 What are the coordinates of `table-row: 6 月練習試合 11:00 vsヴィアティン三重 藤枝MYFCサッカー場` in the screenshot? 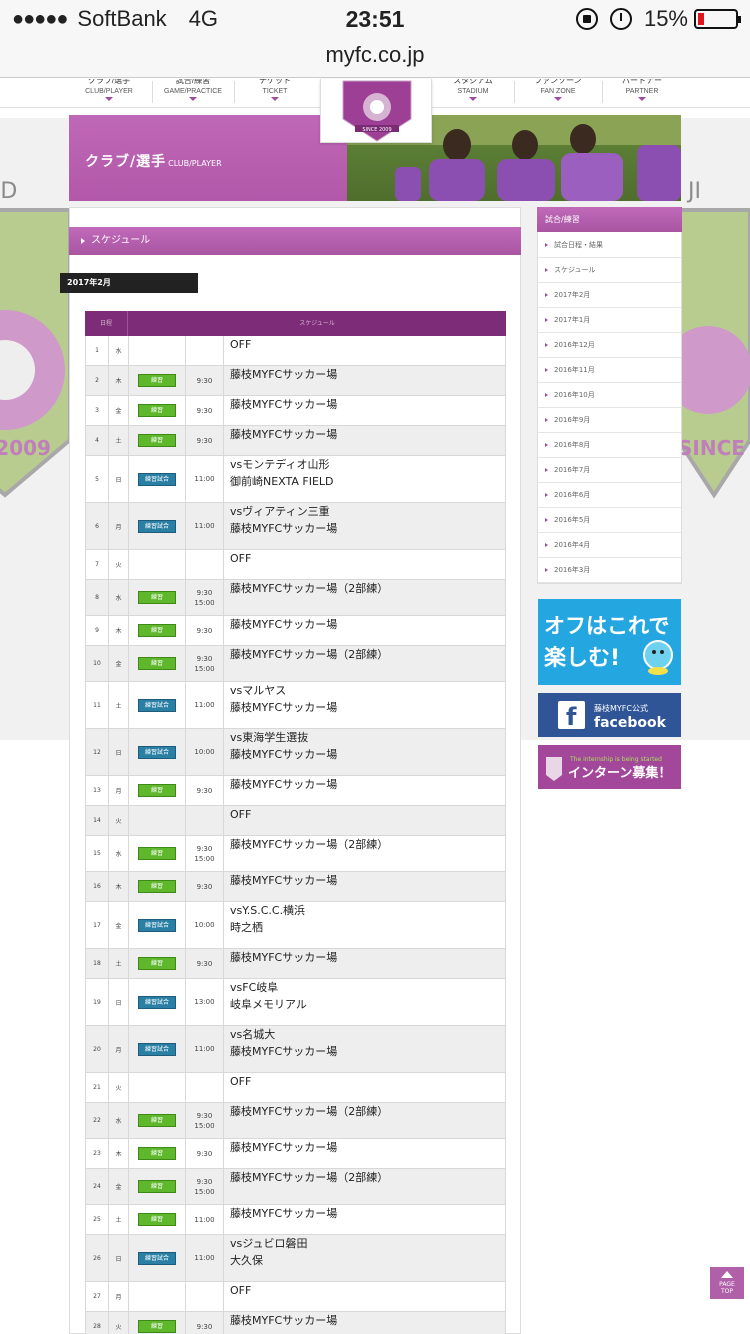 It's located at (295, 526).